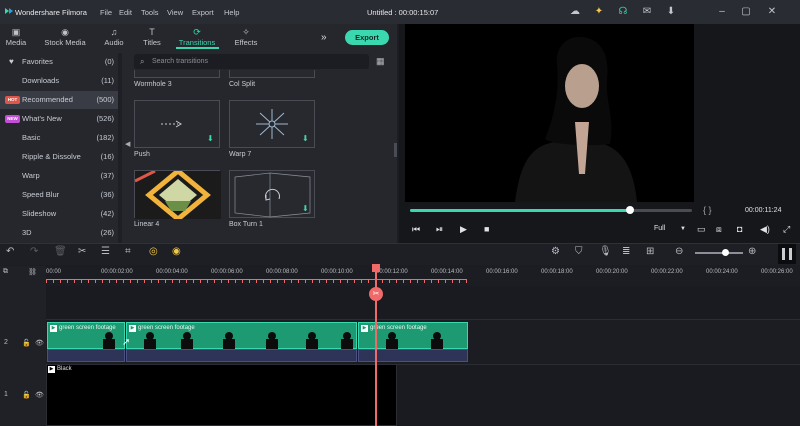  Describe the element at coordinates (27, 232) in the screenshot. I see `category-label: 3D` at that location.